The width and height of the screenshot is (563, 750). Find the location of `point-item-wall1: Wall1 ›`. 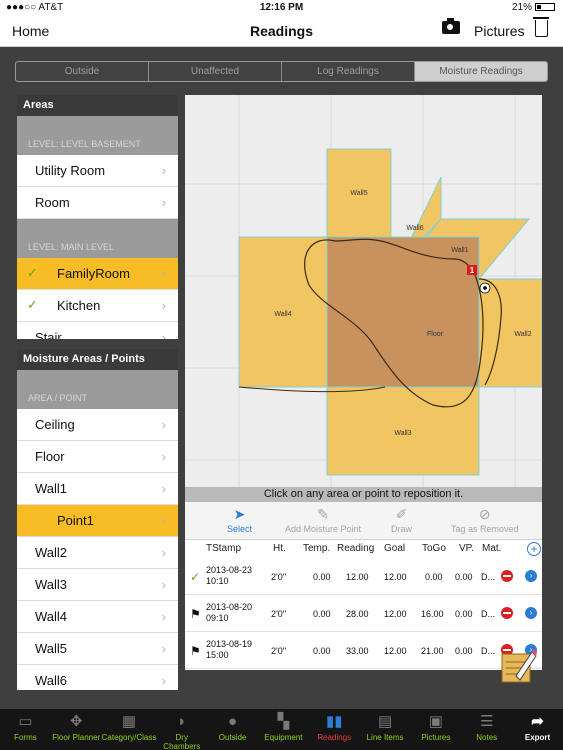

point-item-wall1: Wall1 › is located at coordinates (97, 489).